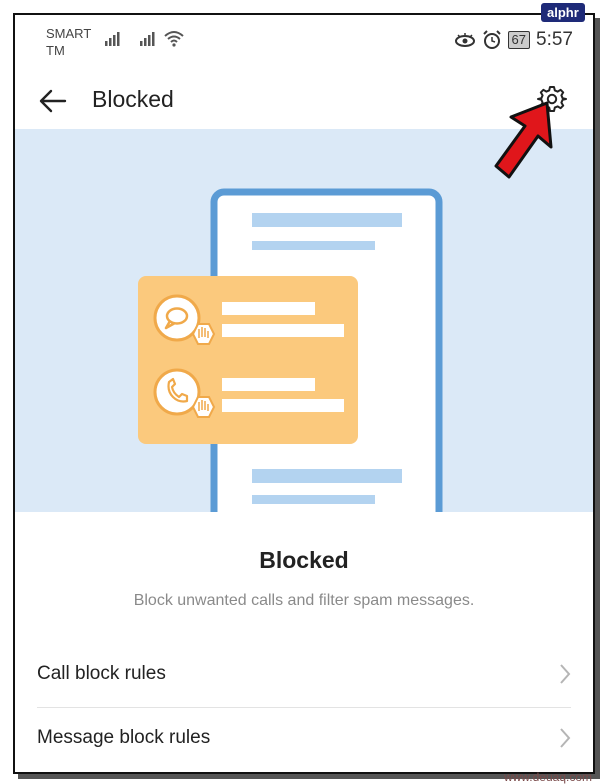  What do you see at coordinates (491, 39) in the screenshot?
I see `alarm-icon` at bounding box center [491, 39].